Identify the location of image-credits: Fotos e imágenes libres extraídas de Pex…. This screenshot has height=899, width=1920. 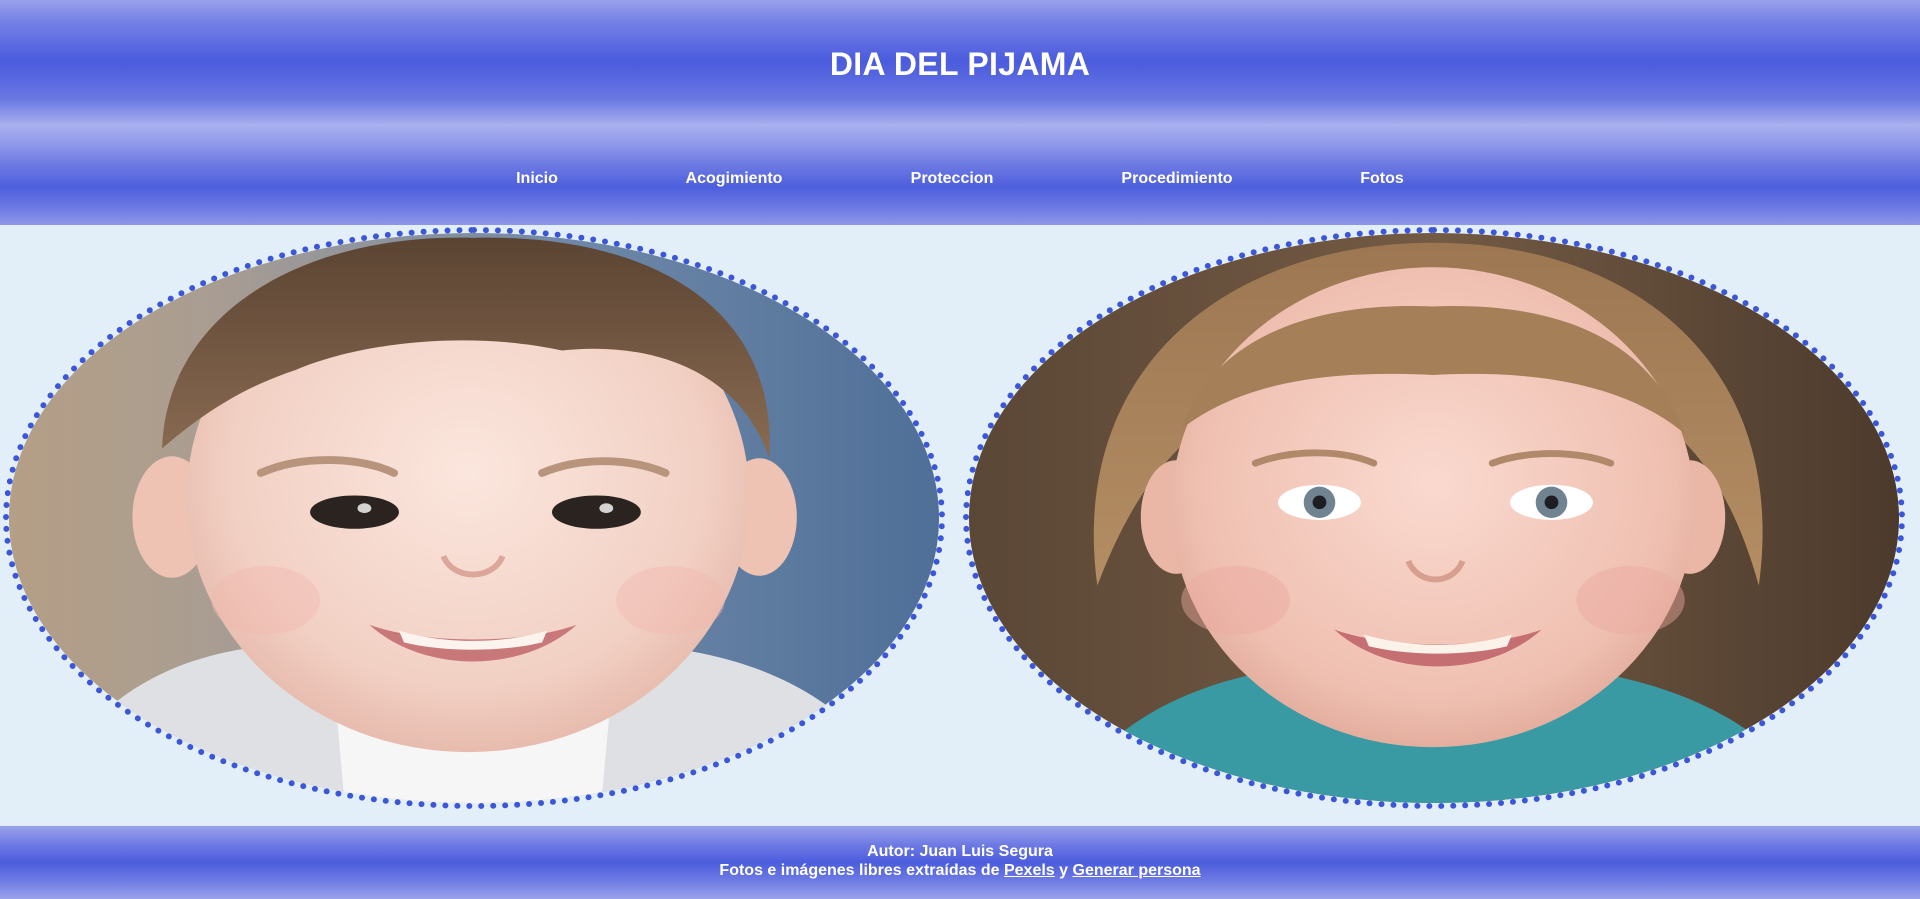
(960, 871).